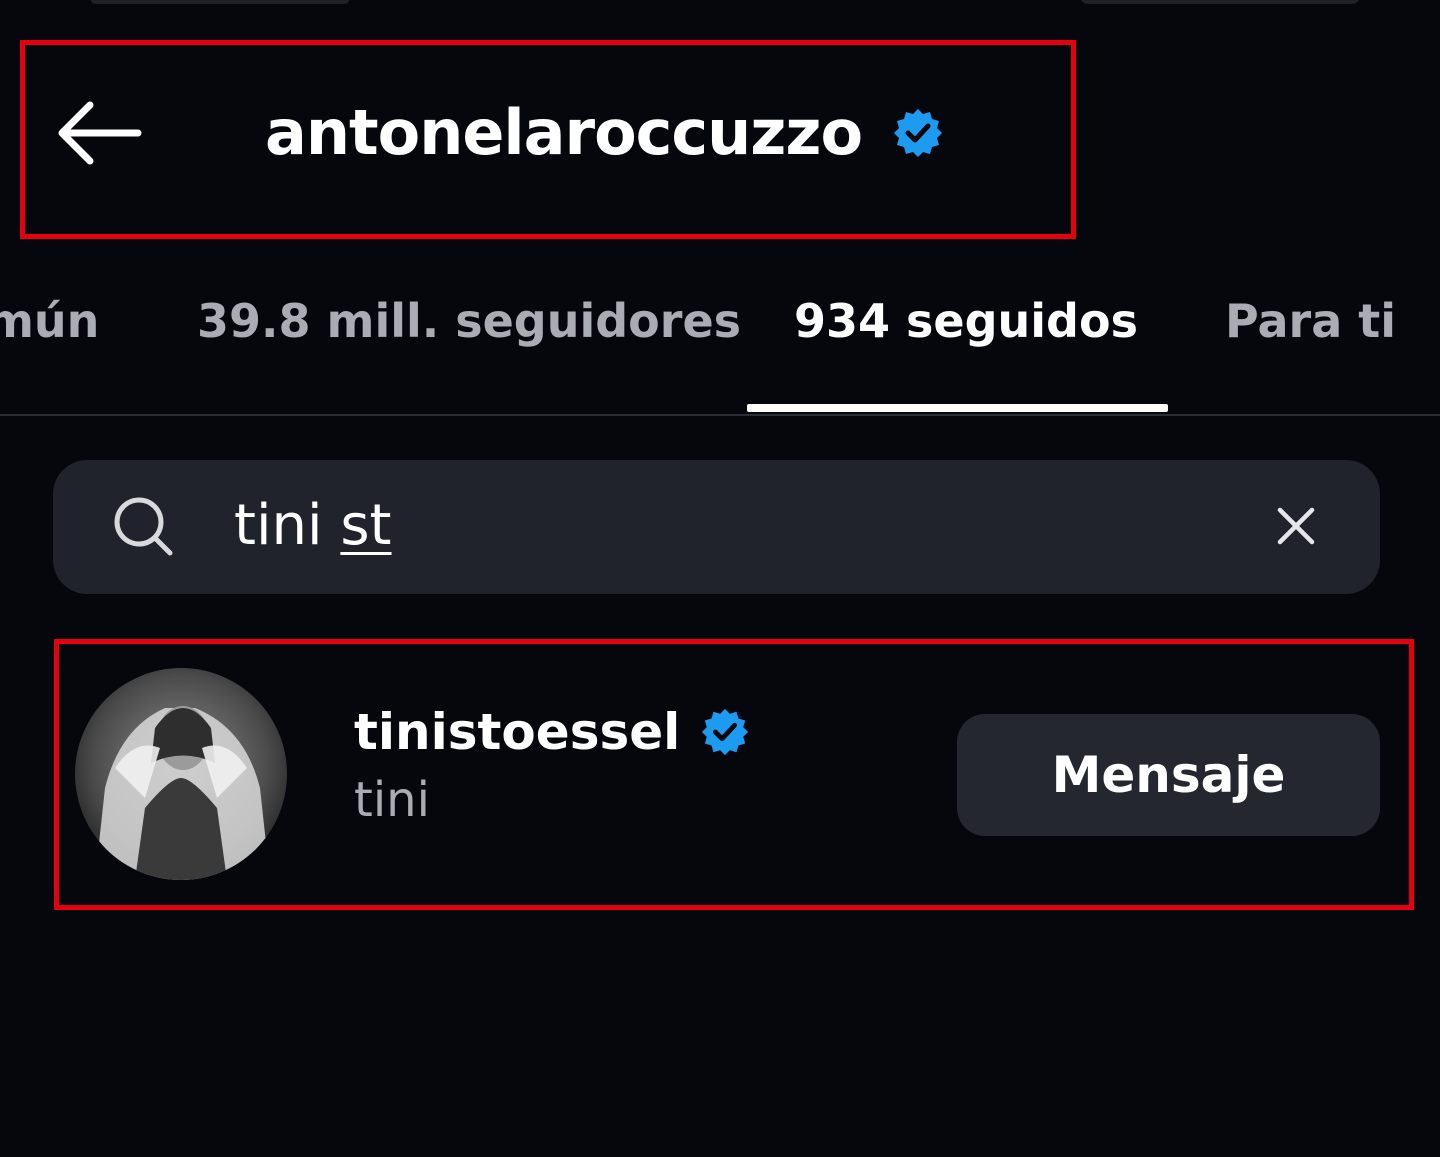 The width and height of the screenshot is (1440, 1157). Describe the element at coordinates (143, 526) in the screenshot. I see `search-icon` at that location.